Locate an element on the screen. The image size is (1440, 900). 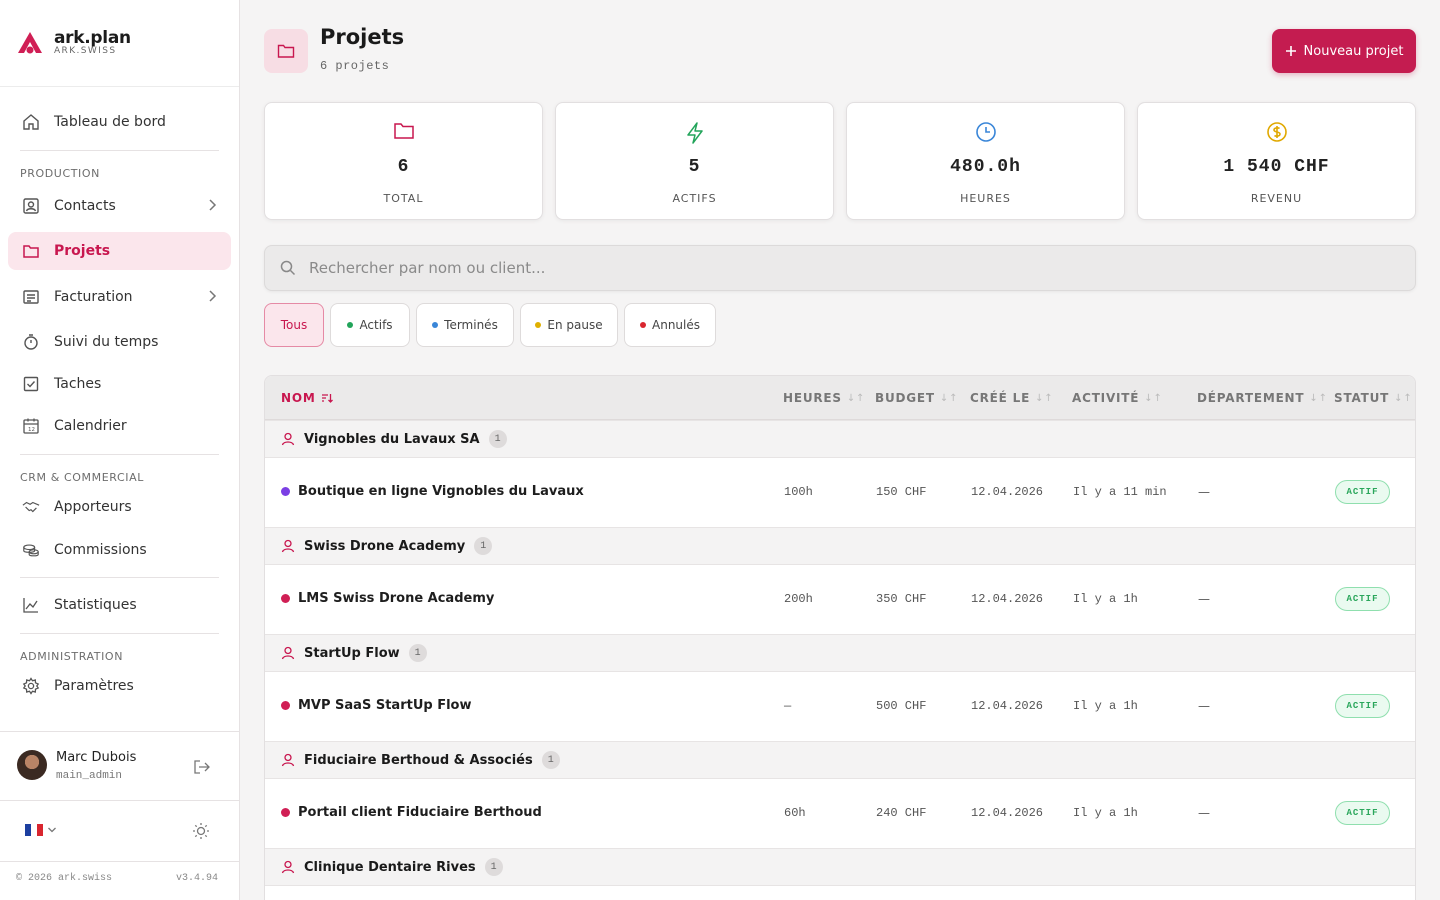
stat-label: HEURES is located at coordinates (985, 198).